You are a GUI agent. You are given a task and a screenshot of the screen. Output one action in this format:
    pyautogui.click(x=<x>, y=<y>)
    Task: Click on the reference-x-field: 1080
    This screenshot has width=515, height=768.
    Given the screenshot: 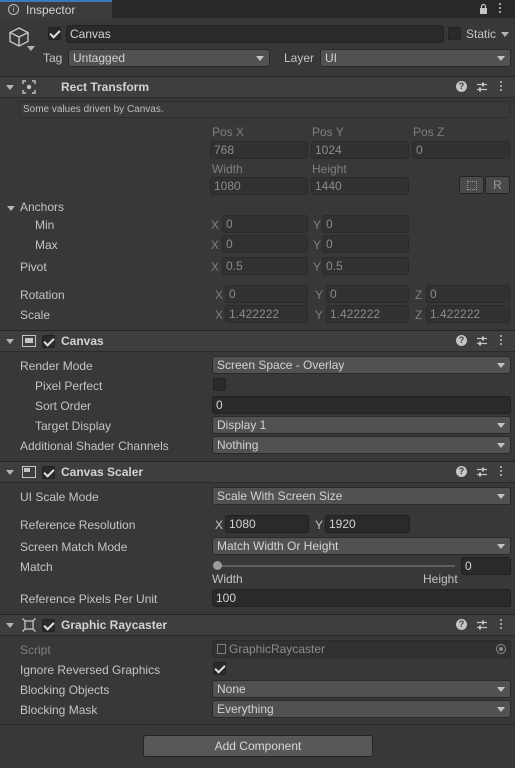 What is the action you would take?
    pyautogui.click(x=267, y=524)
    